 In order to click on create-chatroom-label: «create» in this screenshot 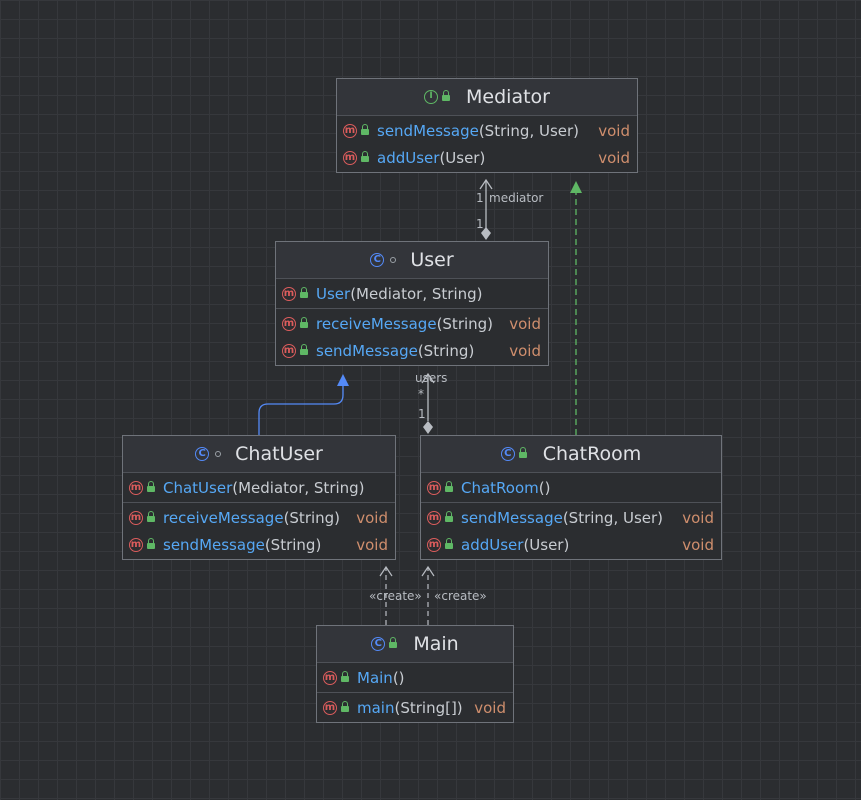, I will do `click(460, 596)`.